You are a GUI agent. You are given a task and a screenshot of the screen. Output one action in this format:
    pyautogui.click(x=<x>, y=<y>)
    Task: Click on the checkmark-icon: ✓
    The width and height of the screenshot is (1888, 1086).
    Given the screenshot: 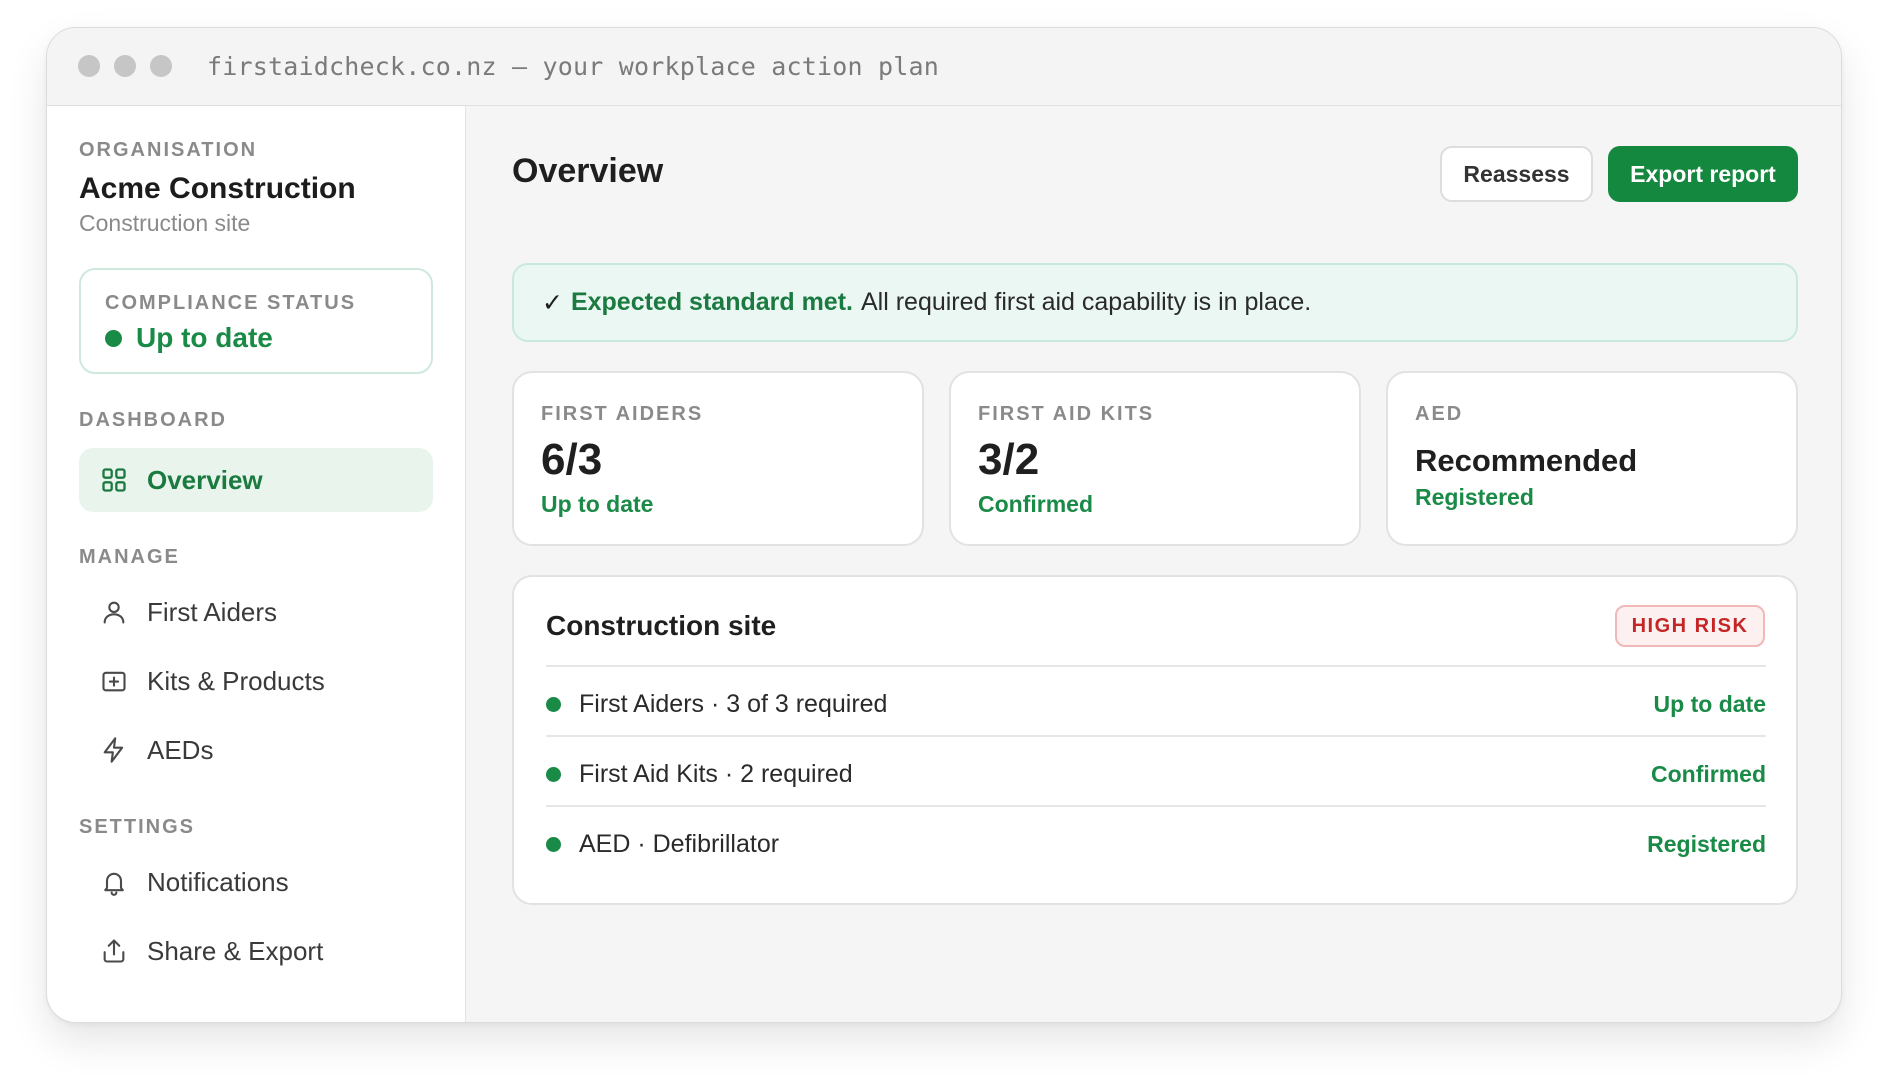 What is the action you would take?
    pyautogui.click(x=552, y=302)
    